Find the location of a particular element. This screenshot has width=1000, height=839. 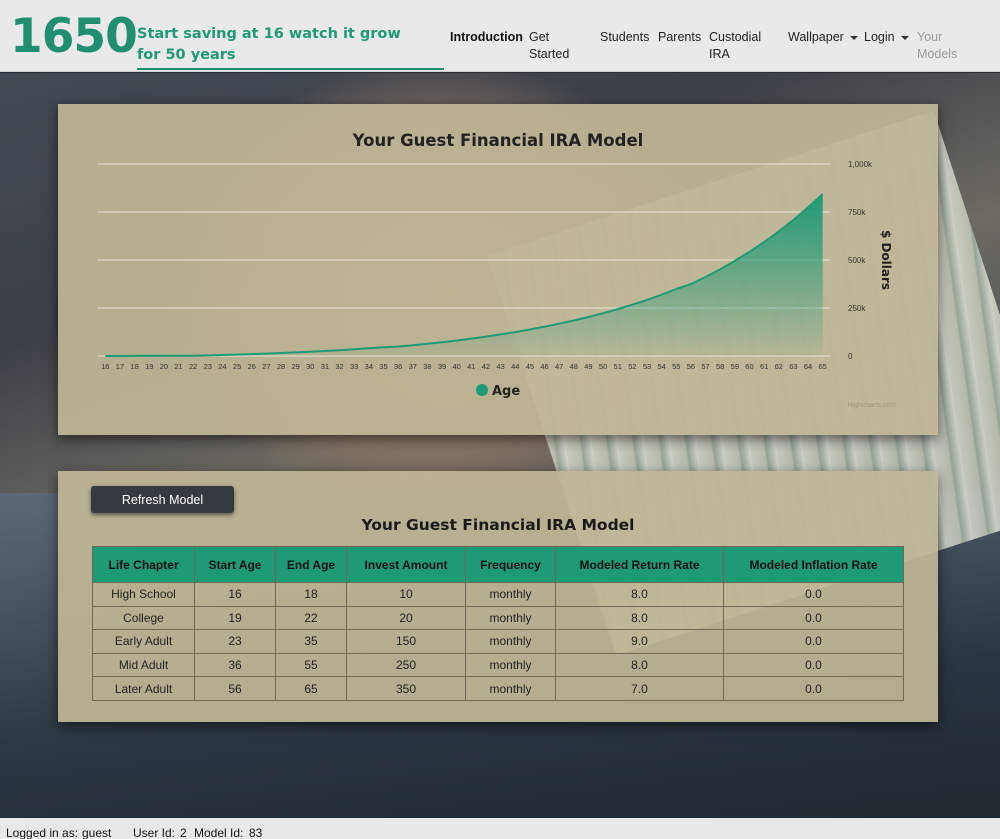

cell-end-age: 65 is located at coordinates (311, 688).